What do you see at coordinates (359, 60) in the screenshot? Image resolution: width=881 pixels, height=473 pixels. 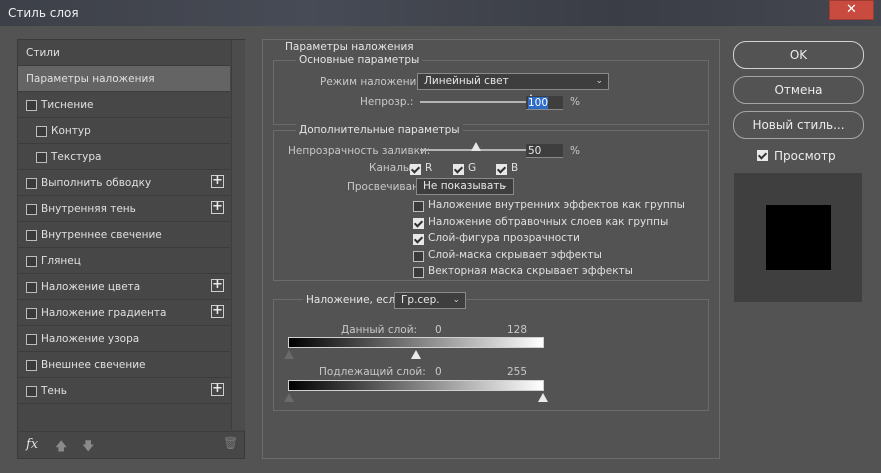 I see `general-blending-title: Основные параметры` at bounding box center [359, 60].